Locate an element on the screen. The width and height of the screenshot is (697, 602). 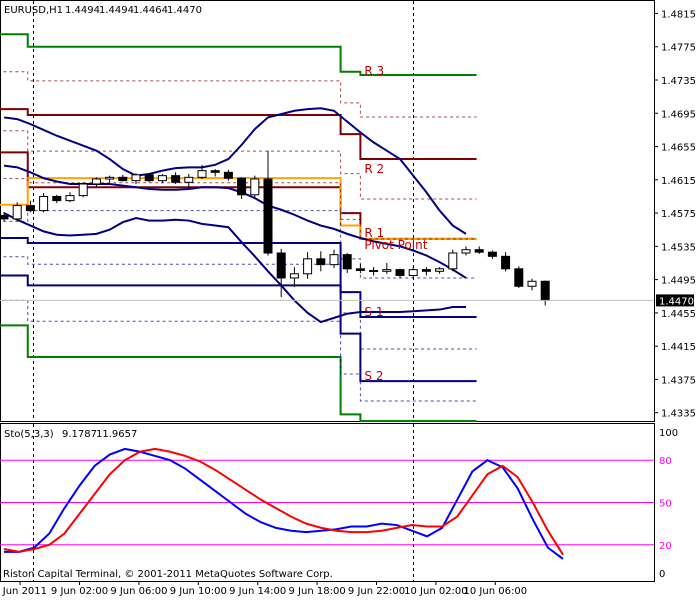
time-tick-label: 9 Jun 10:00 is located at coordinates (198, 591).